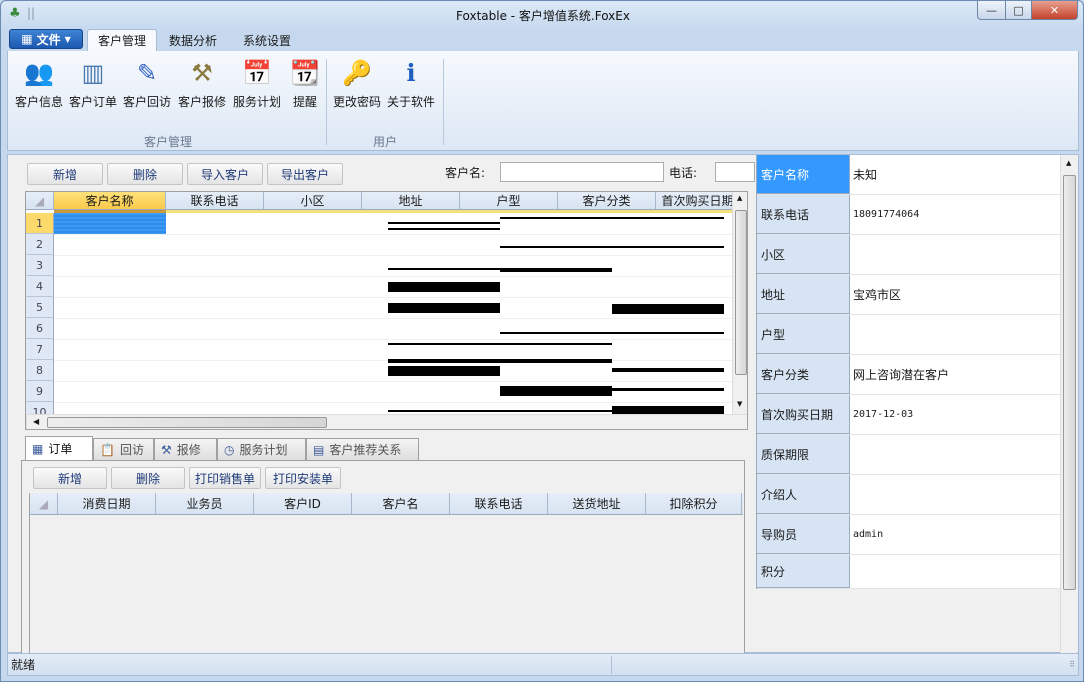  I want to click on maximize-button: □, so click(1018, 10).